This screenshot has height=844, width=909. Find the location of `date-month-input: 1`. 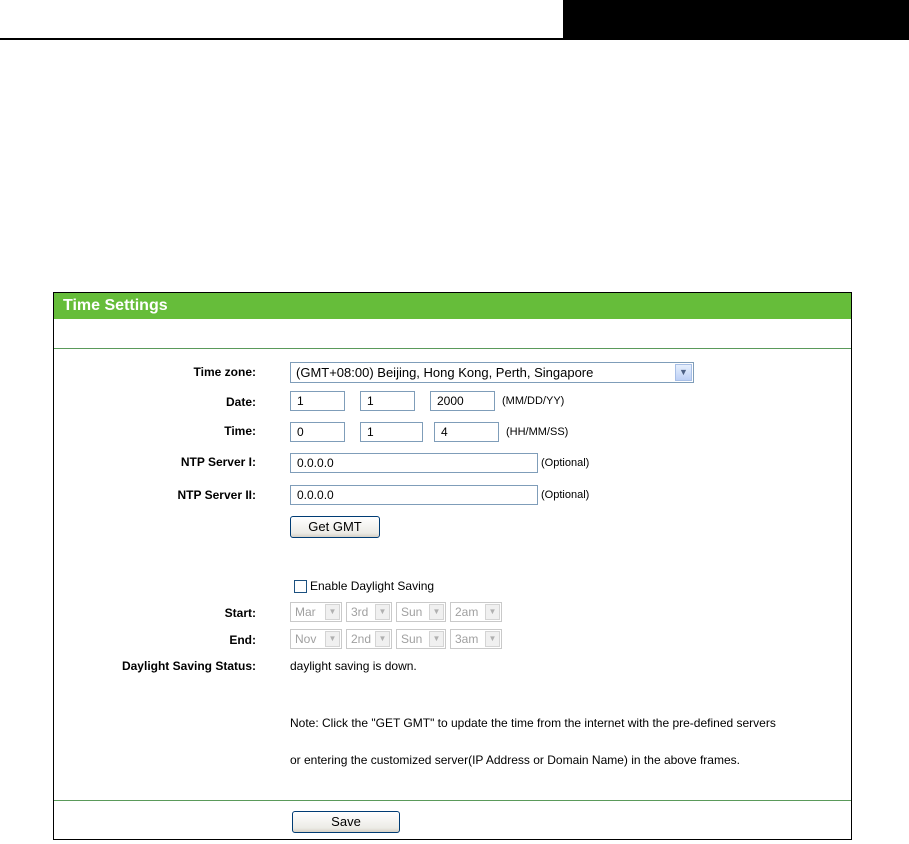

date-month-input: 1 is located at coordinates (317, 401).